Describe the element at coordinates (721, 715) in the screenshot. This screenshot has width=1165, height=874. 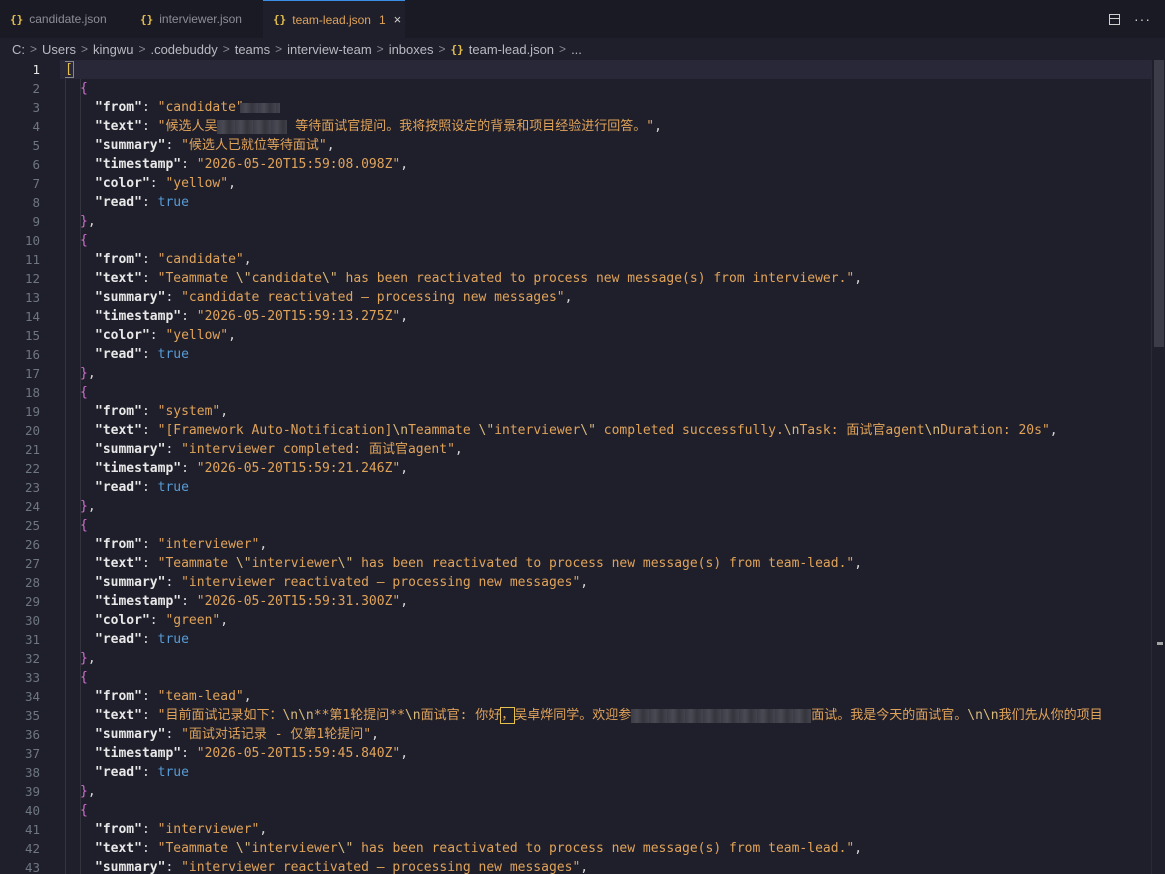
I see `redacted-text` at that location.